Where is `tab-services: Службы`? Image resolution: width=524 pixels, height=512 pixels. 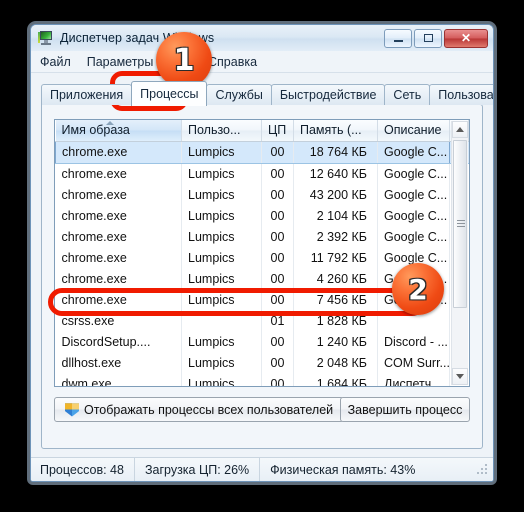
tab-services: Службы is located at coordinates (239, 94).